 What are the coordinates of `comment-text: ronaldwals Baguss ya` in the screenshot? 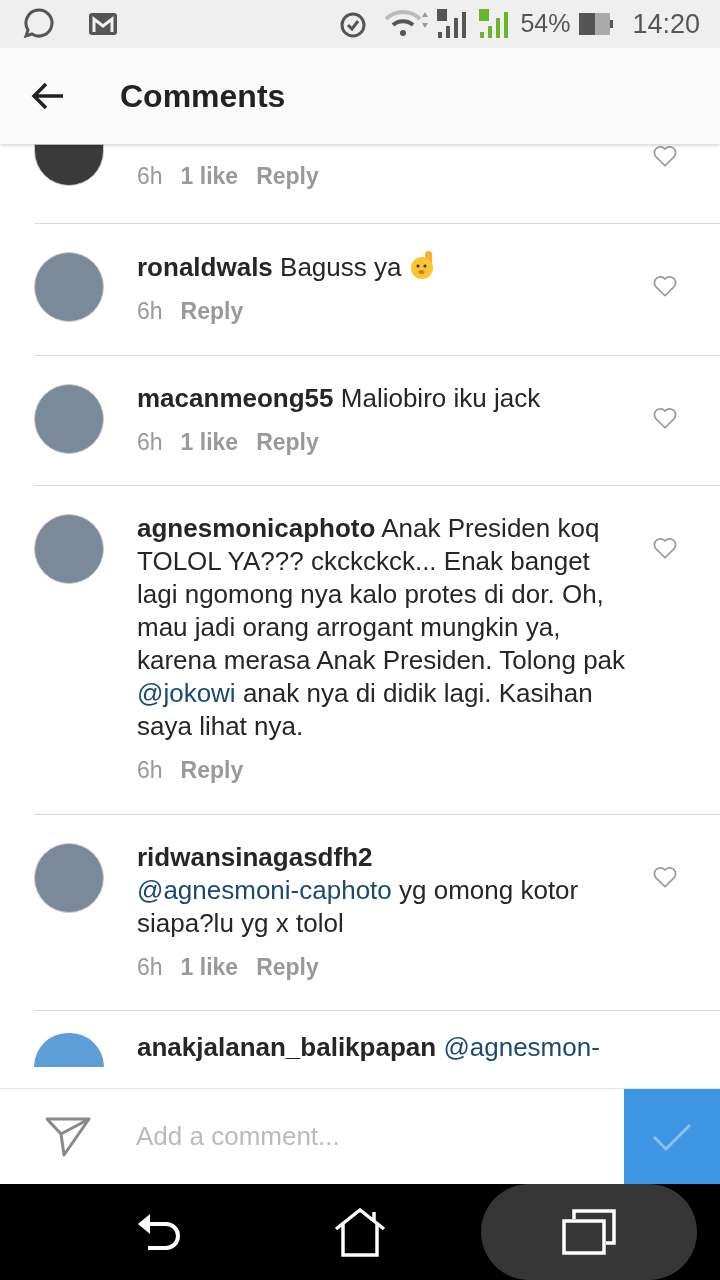 It's located at (384, 267).